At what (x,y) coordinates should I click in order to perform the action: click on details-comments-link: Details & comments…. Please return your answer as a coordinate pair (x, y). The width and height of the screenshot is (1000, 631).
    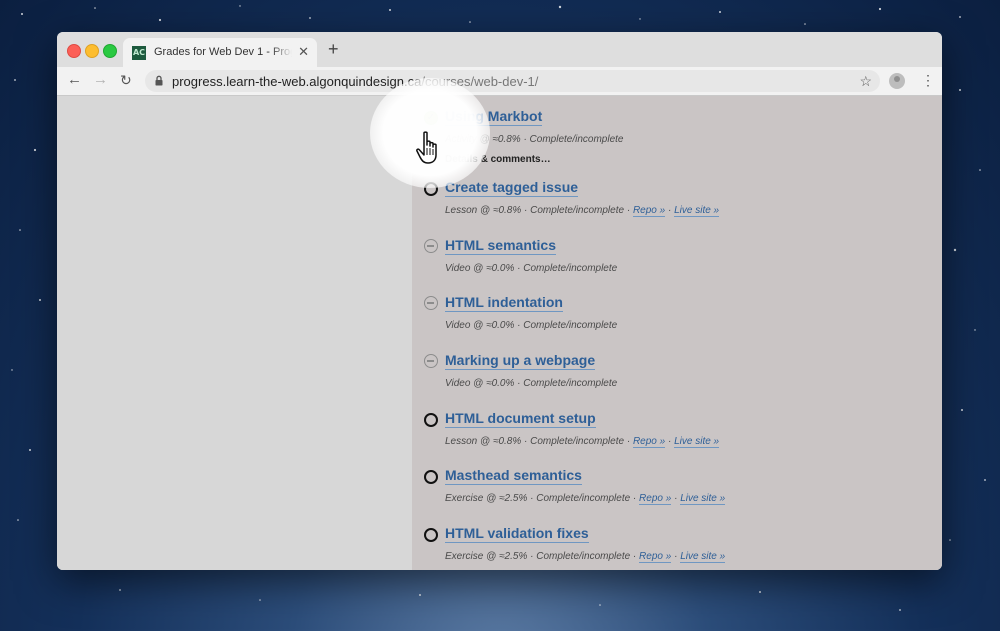
    Looking at the image, I should click on (498, 160).